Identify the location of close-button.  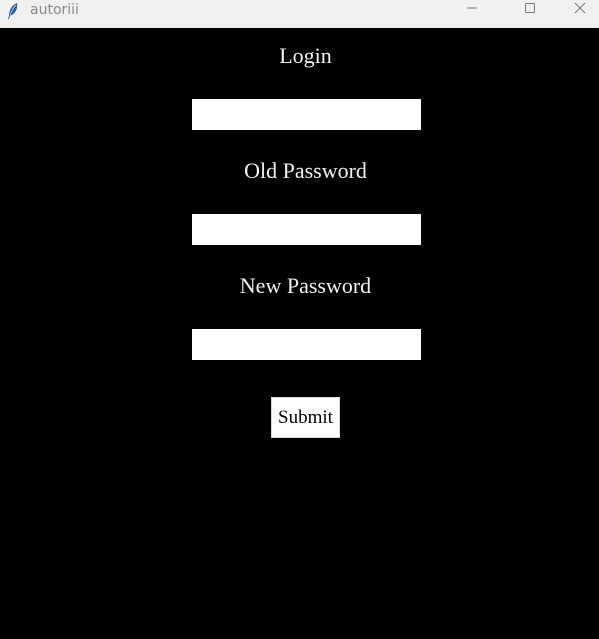
(579, 10).